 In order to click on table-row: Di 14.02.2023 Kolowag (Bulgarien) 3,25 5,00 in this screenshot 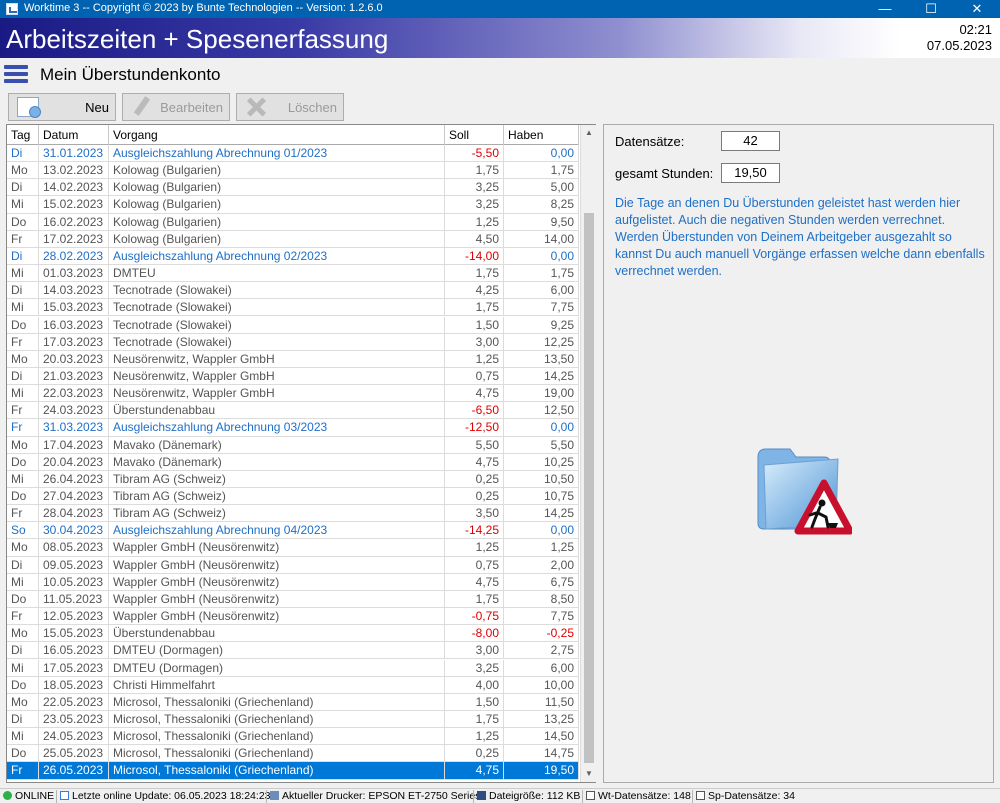, I will do `click(293, 188)`.